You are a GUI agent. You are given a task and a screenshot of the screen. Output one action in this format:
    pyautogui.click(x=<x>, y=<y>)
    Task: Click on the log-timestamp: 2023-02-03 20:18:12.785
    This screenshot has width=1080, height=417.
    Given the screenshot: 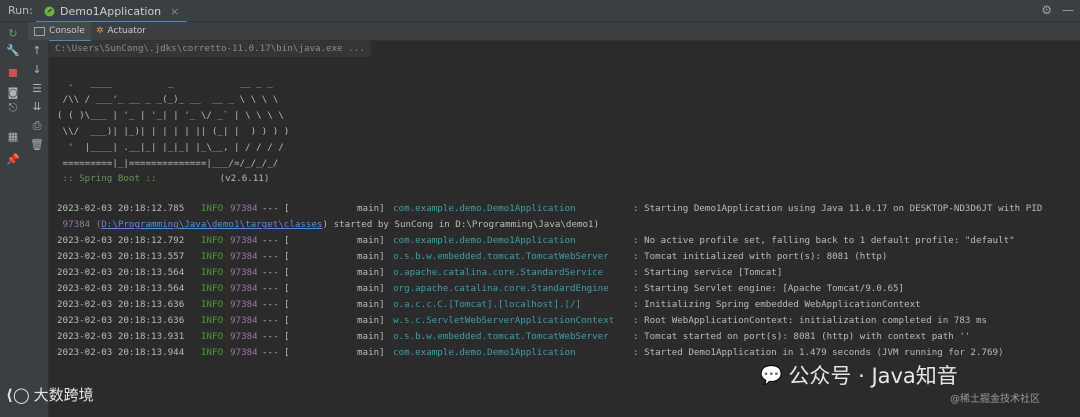 What is the action you would take?
    pyautogui.click(x=121, y=208)
    